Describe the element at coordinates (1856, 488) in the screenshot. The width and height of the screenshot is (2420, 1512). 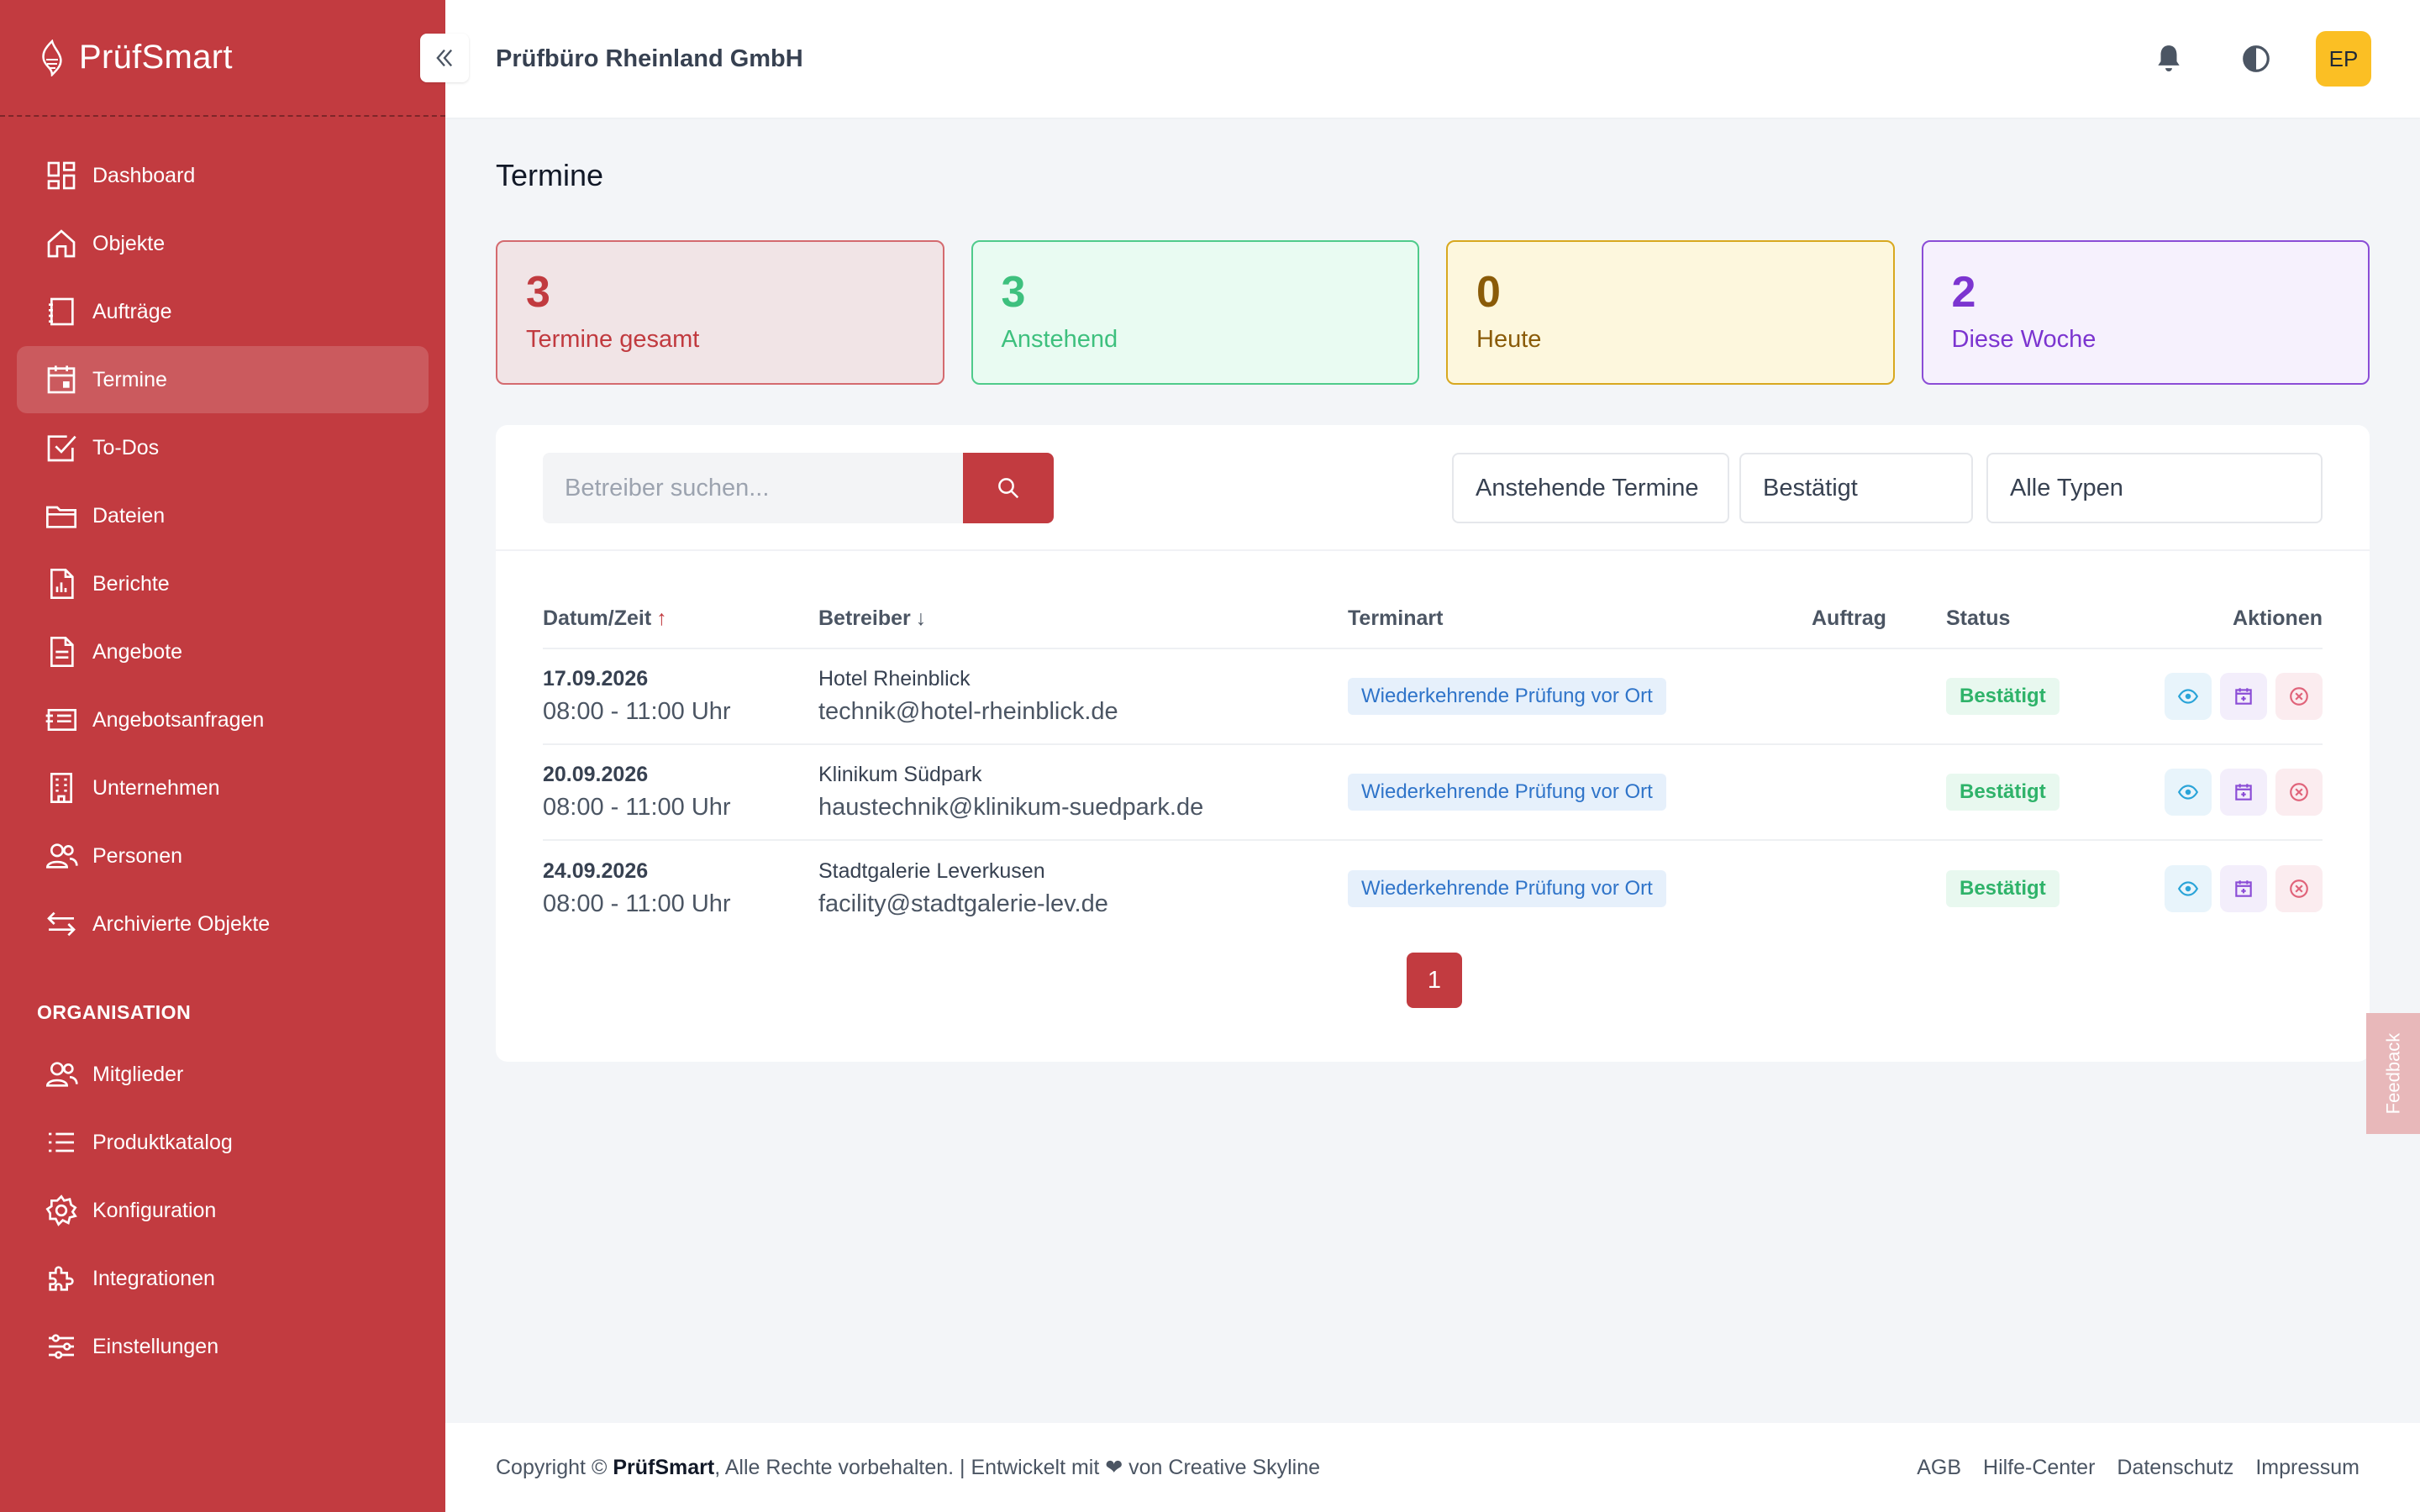
I see `status-filter-select: Bestätigt` at that location.